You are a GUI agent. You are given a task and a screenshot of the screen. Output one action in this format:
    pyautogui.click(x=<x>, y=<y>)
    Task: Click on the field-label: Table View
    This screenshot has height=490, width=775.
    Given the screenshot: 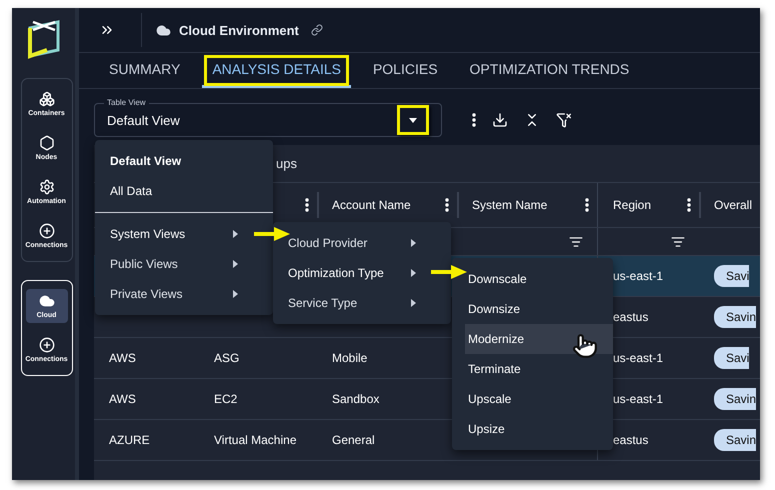 What is the action you would take?
    pyautogui.click(x=126, y=102)
    